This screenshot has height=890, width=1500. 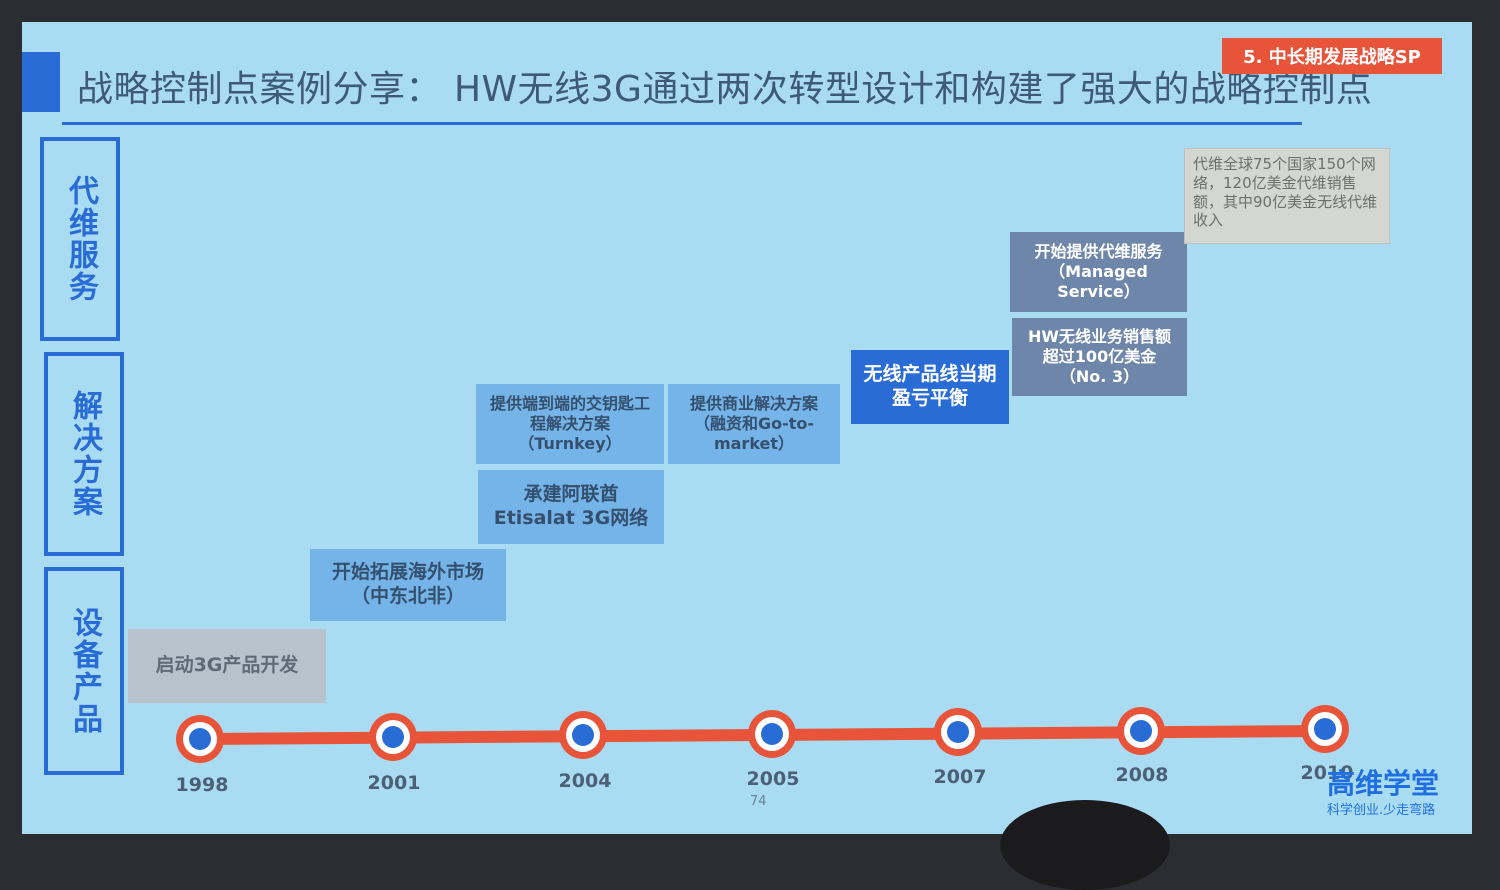 I want to click on audience-head, so click(x=1085, y=845).